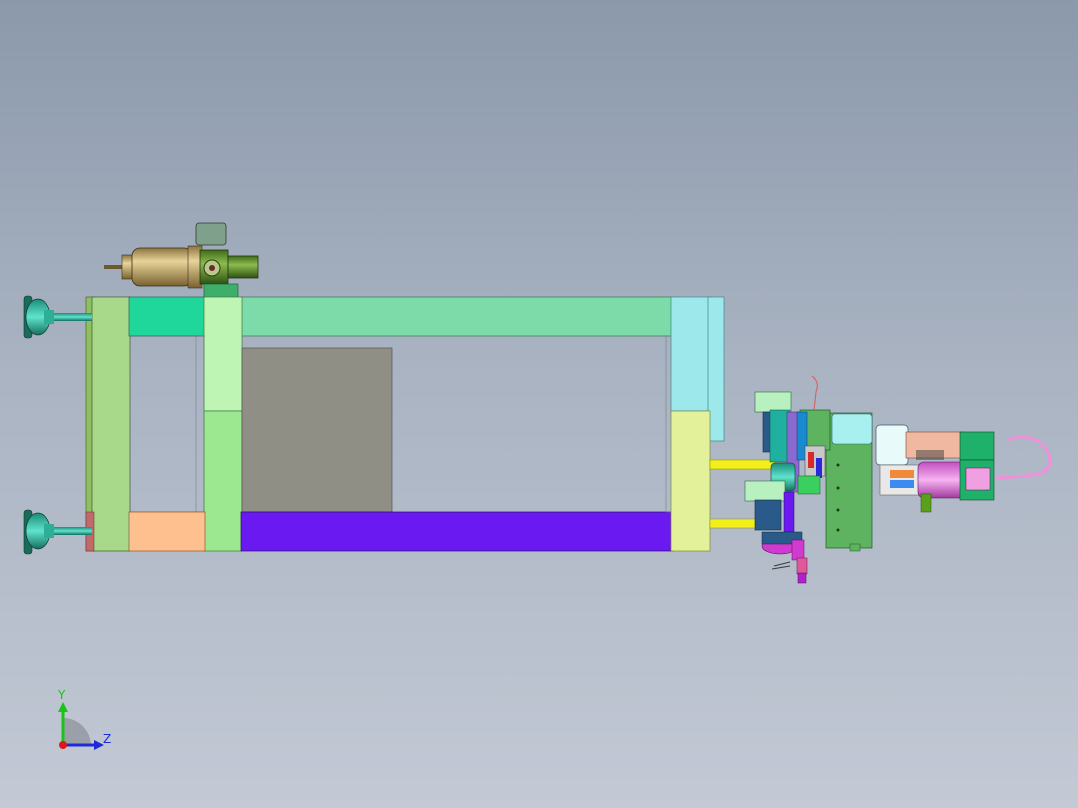 The width and height of the screenshot is (1078, 808). I want to click on y-axis-label: Y, so click(62, 695).